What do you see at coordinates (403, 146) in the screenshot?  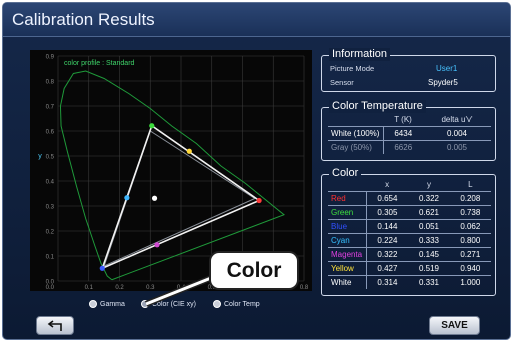 I see `temp-value: 6626` at bounding box center [403, 146].